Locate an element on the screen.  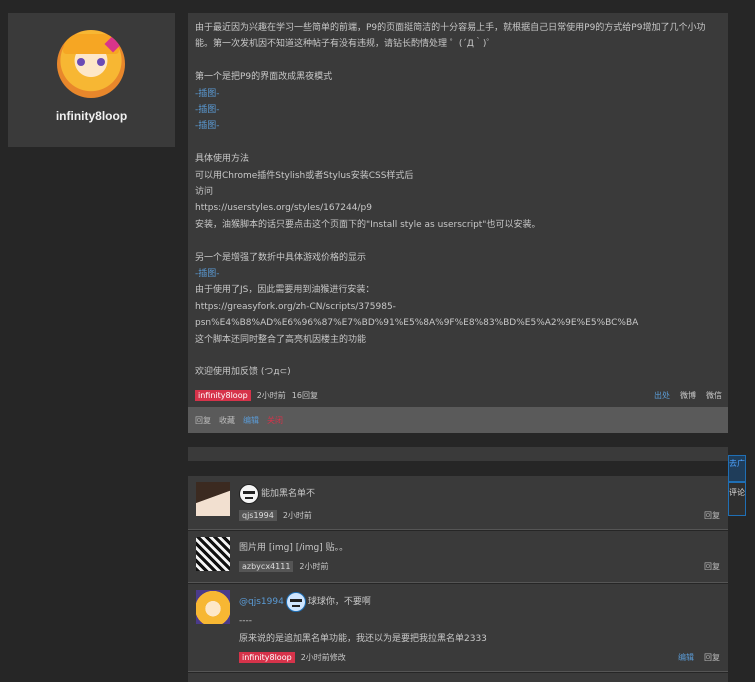
share-wechat-link: 微信 is located at coordinates (714, 395).